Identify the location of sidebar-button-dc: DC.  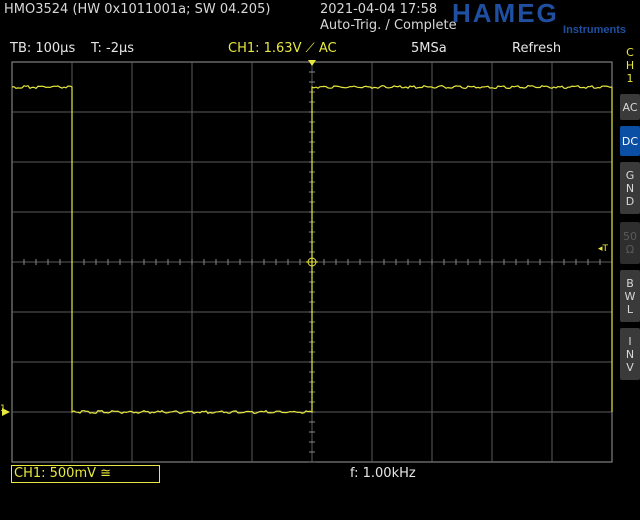
(630, 141).